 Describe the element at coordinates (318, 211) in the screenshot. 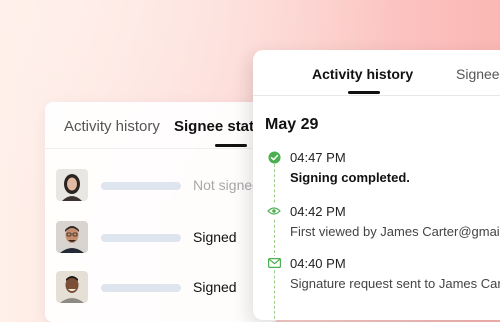

I see `event-time: 04:42 PM` at that location.